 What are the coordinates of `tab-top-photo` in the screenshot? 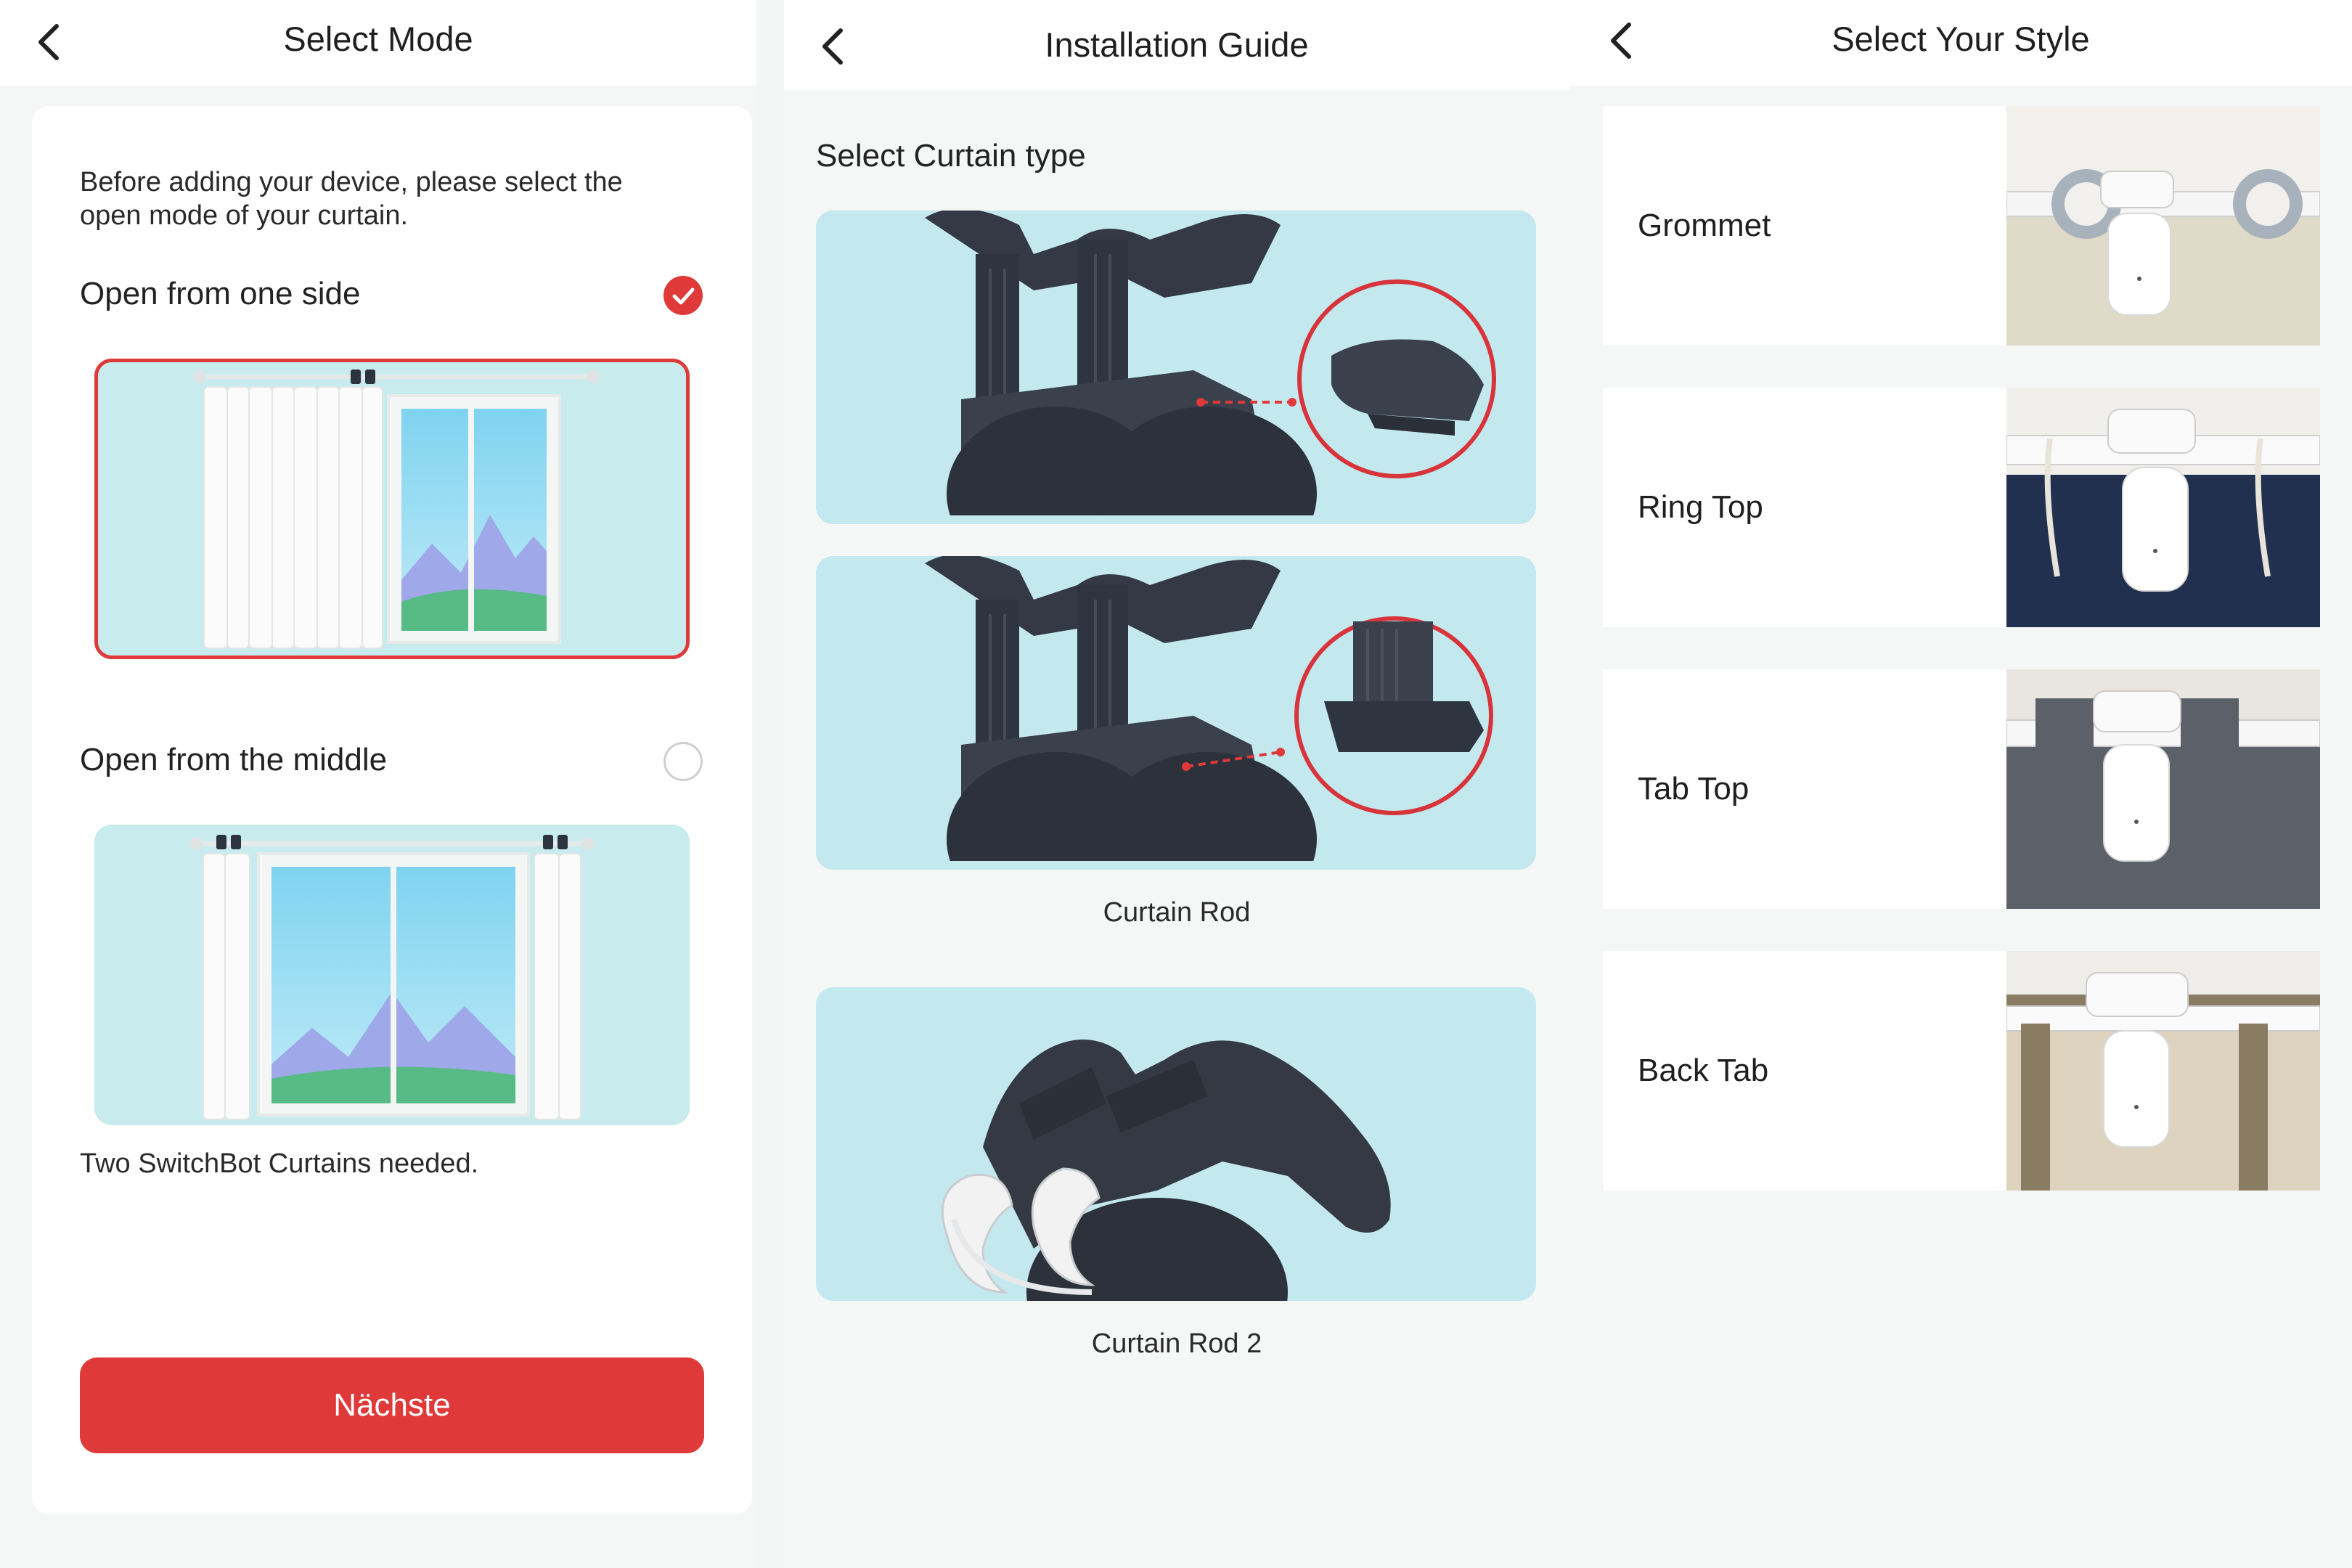 It's located at (2163, 789).